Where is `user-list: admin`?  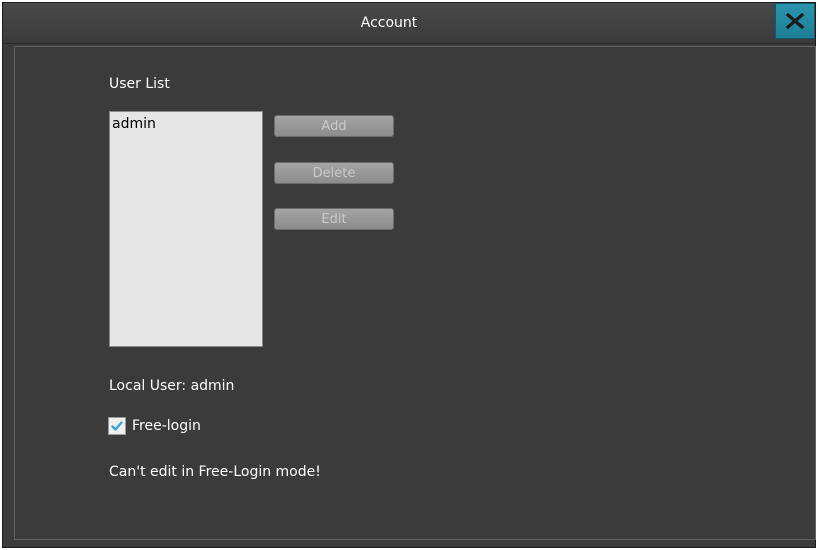 user-list: admin is located at coordinates (186, 229).